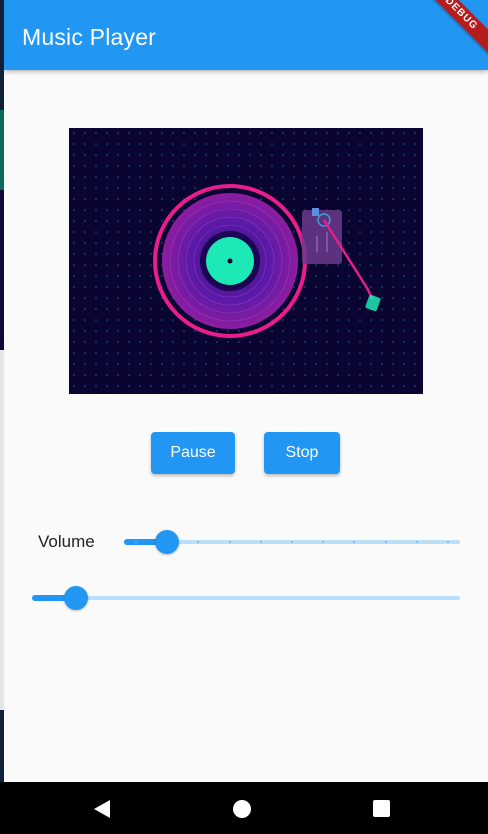 This screenshot has height=834, width=488. I want to click on volume-slider, so click(292, 542).